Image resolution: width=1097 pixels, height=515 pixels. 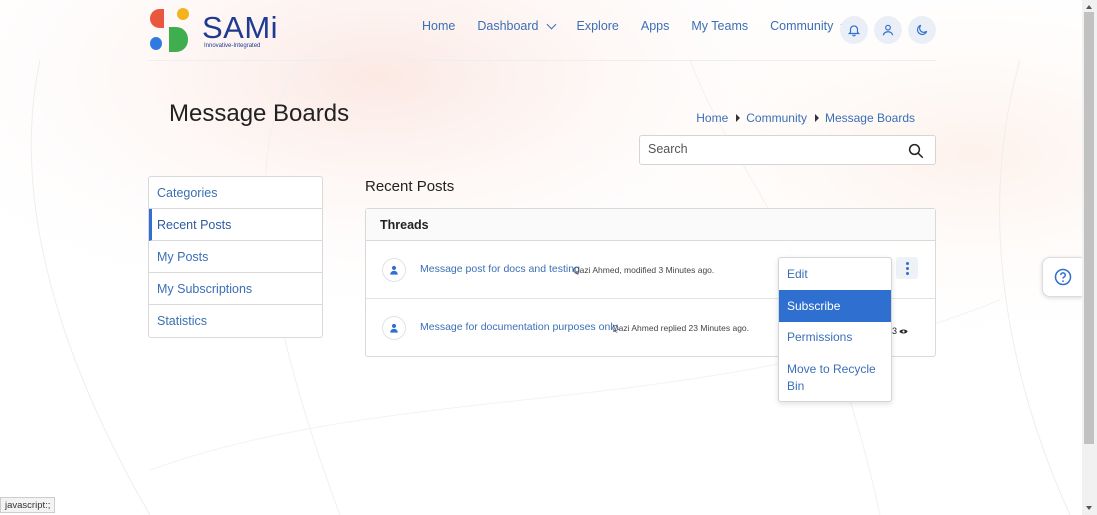 I want to click on page-title: Message Boards, so click(x=259, y=113).